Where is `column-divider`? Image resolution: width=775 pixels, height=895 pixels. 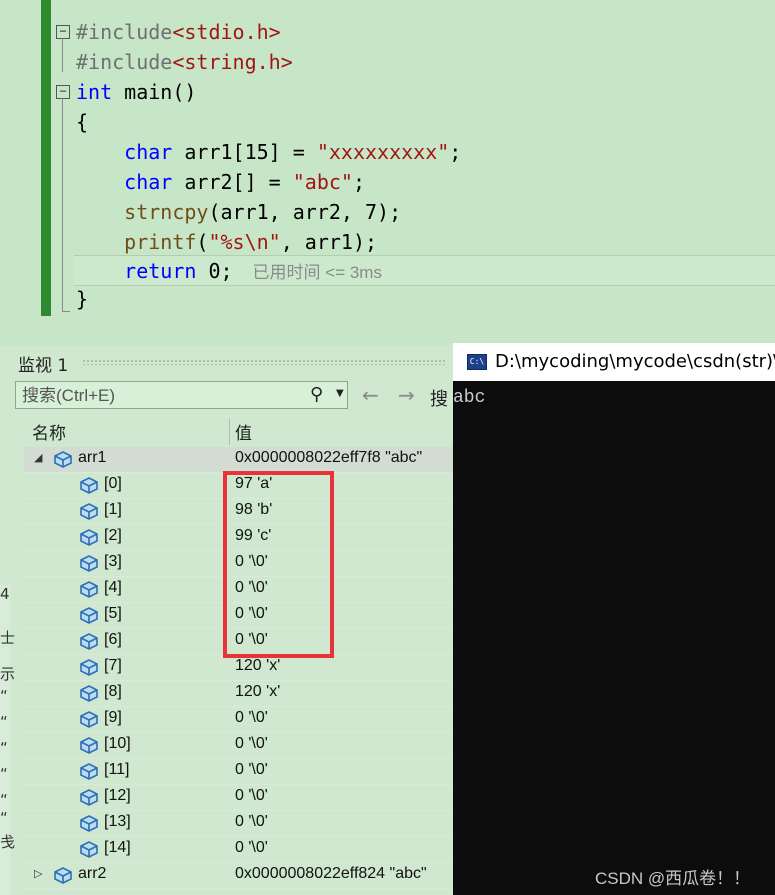
column-divider is located at coordinates (229, 432).